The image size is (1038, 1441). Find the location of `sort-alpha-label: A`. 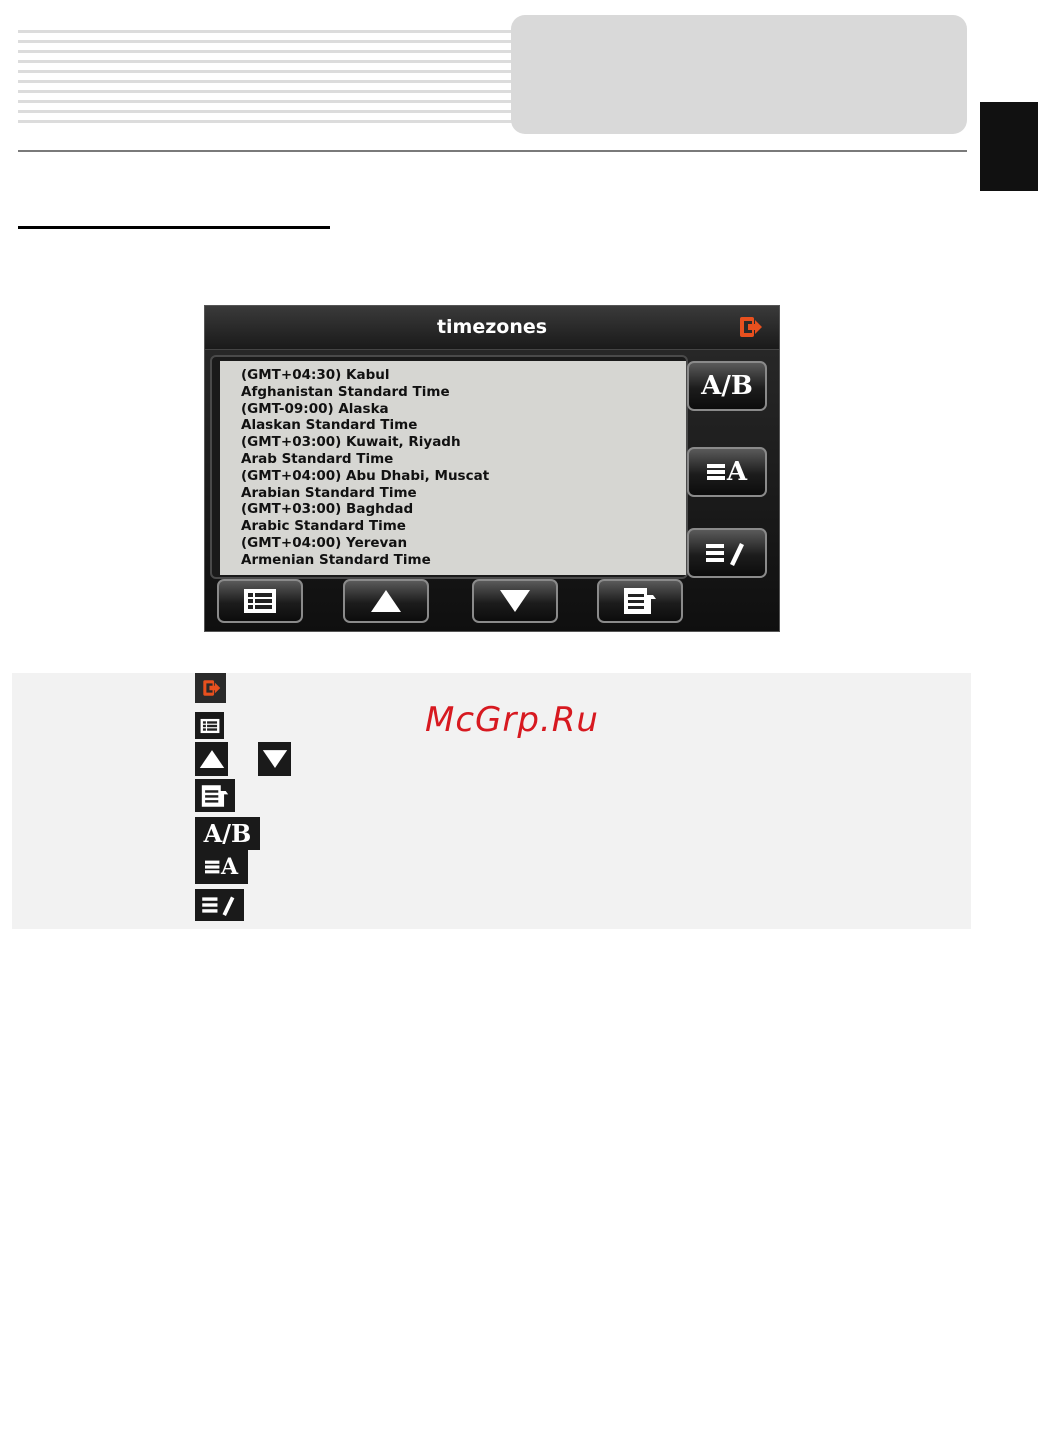

sort-alpha-label: A is located at coordinates (737, 472).